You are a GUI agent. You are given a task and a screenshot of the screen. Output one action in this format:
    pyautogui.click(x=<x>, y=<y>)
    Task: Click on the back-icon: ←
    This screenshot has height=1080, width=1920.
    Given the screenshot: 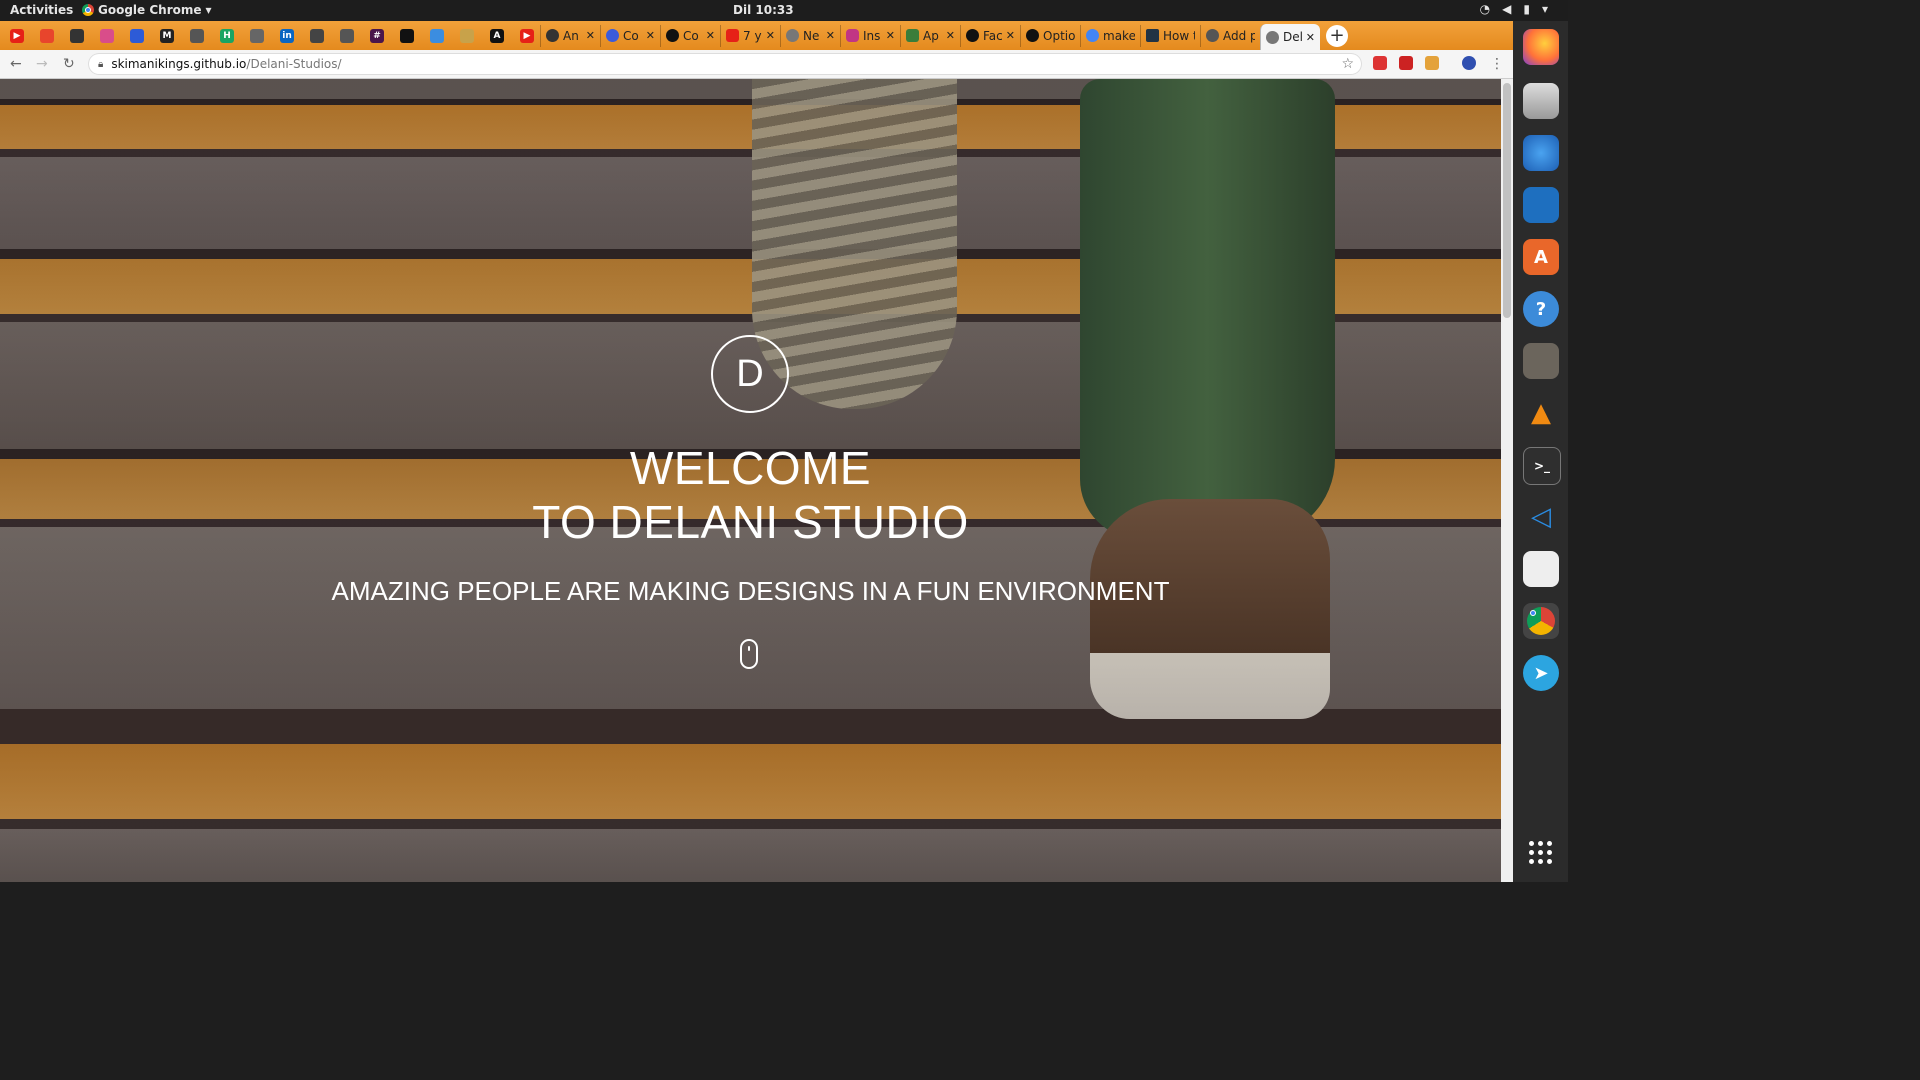 What is the action you would take?
    pyautogui.click(x=16, y=64)
    